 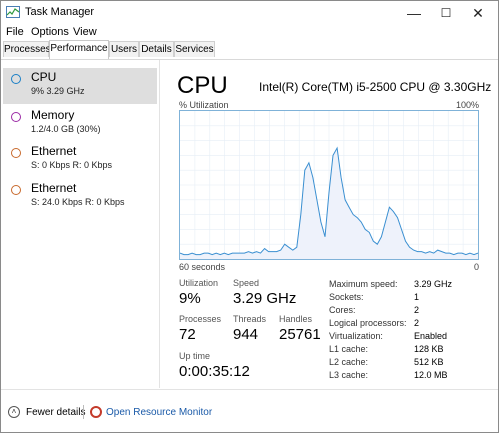 I want to click on close-button: ✕, so click(x=478, y=13).